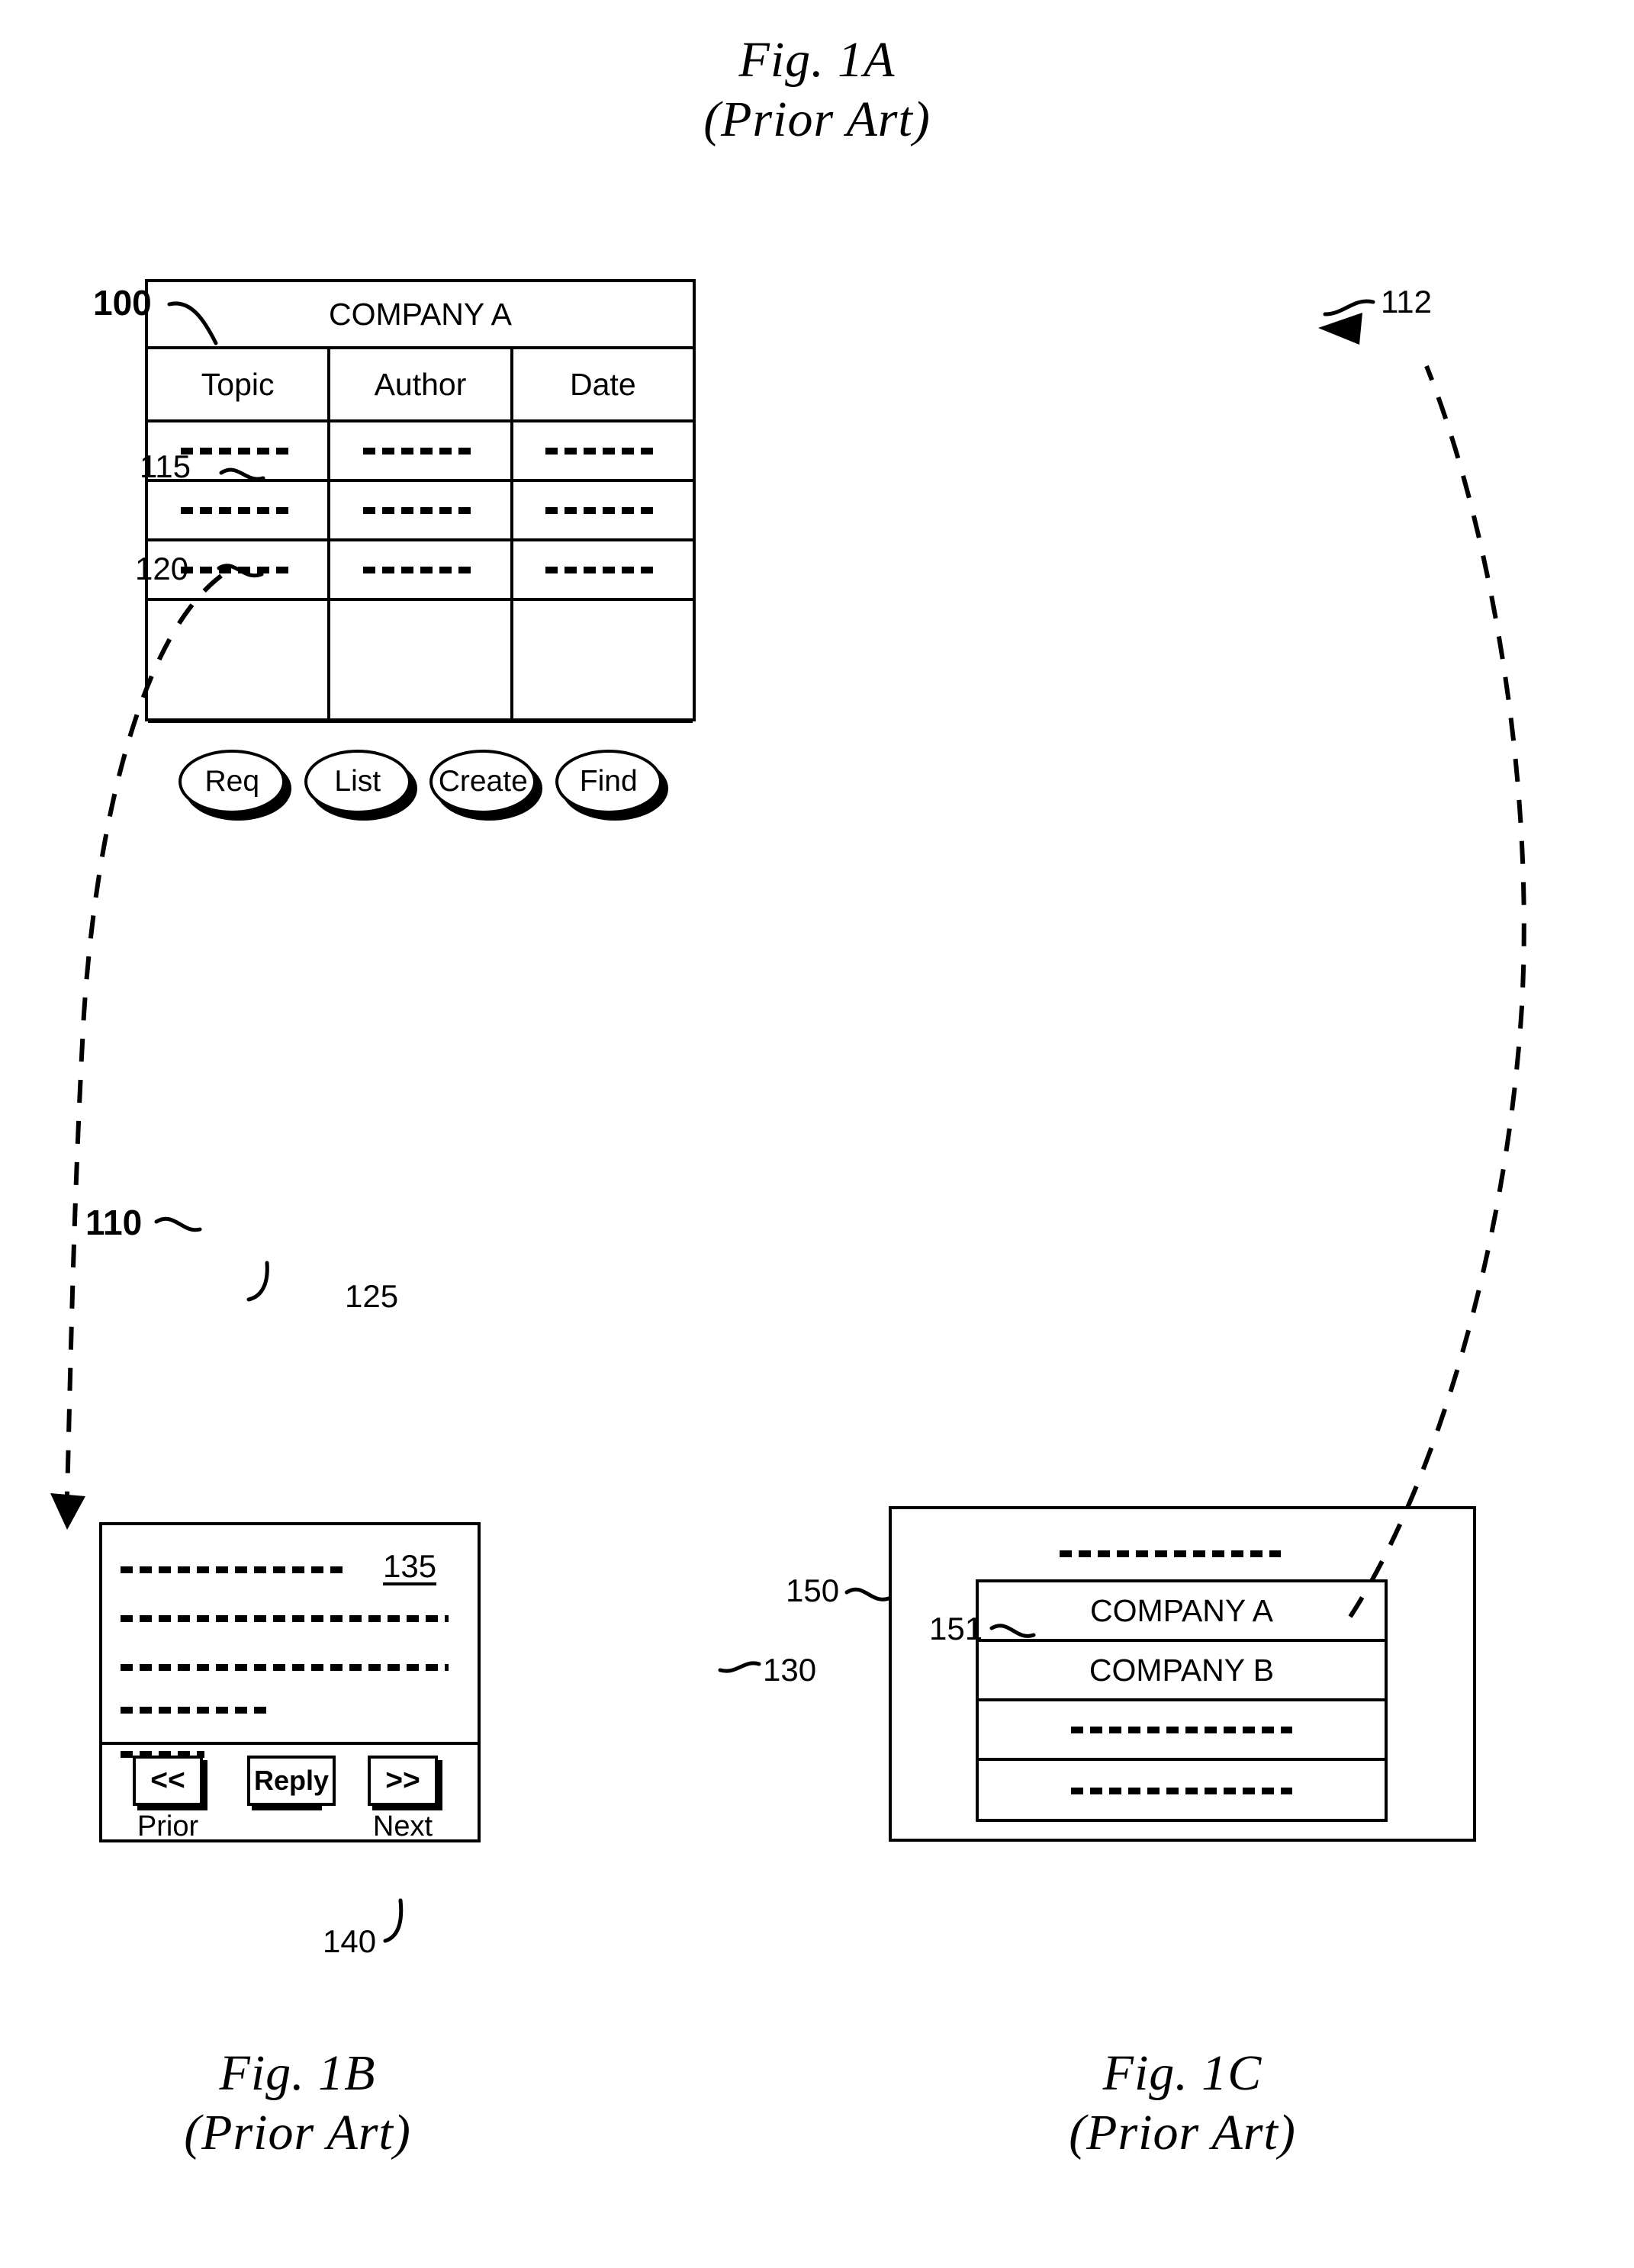 Image resolution: width=1634 pixels, height=2268 pixels. I want to click on reference-numeral-151: 151, so click(956, 1628).